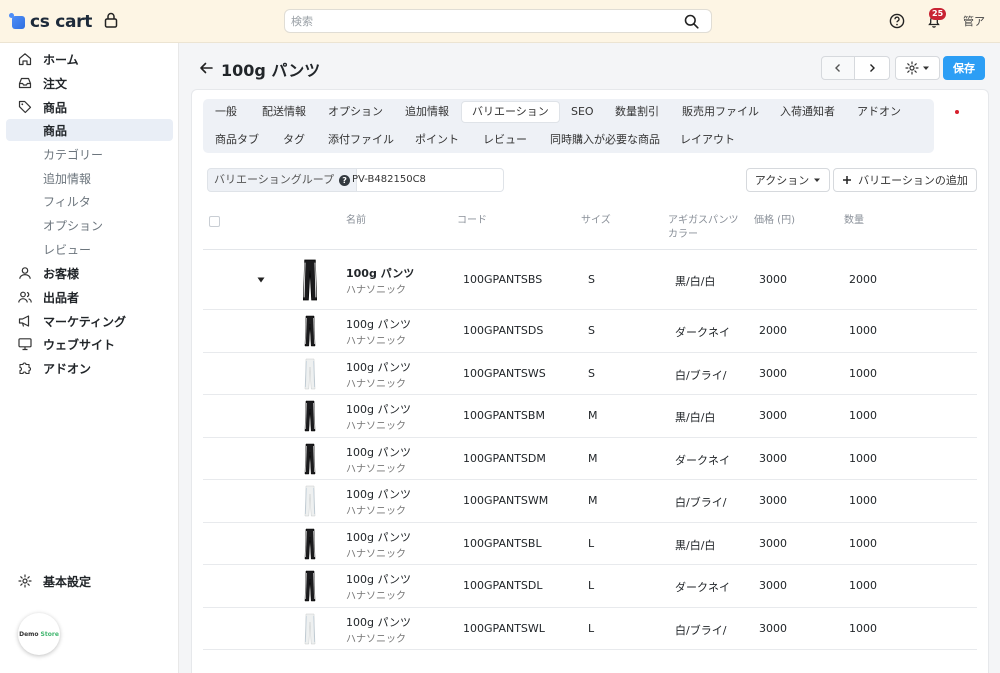  What do you see at coordinates (472, 221) in the screenshot?
I see `column-header-code: コード` at bounding box center [472, 221].